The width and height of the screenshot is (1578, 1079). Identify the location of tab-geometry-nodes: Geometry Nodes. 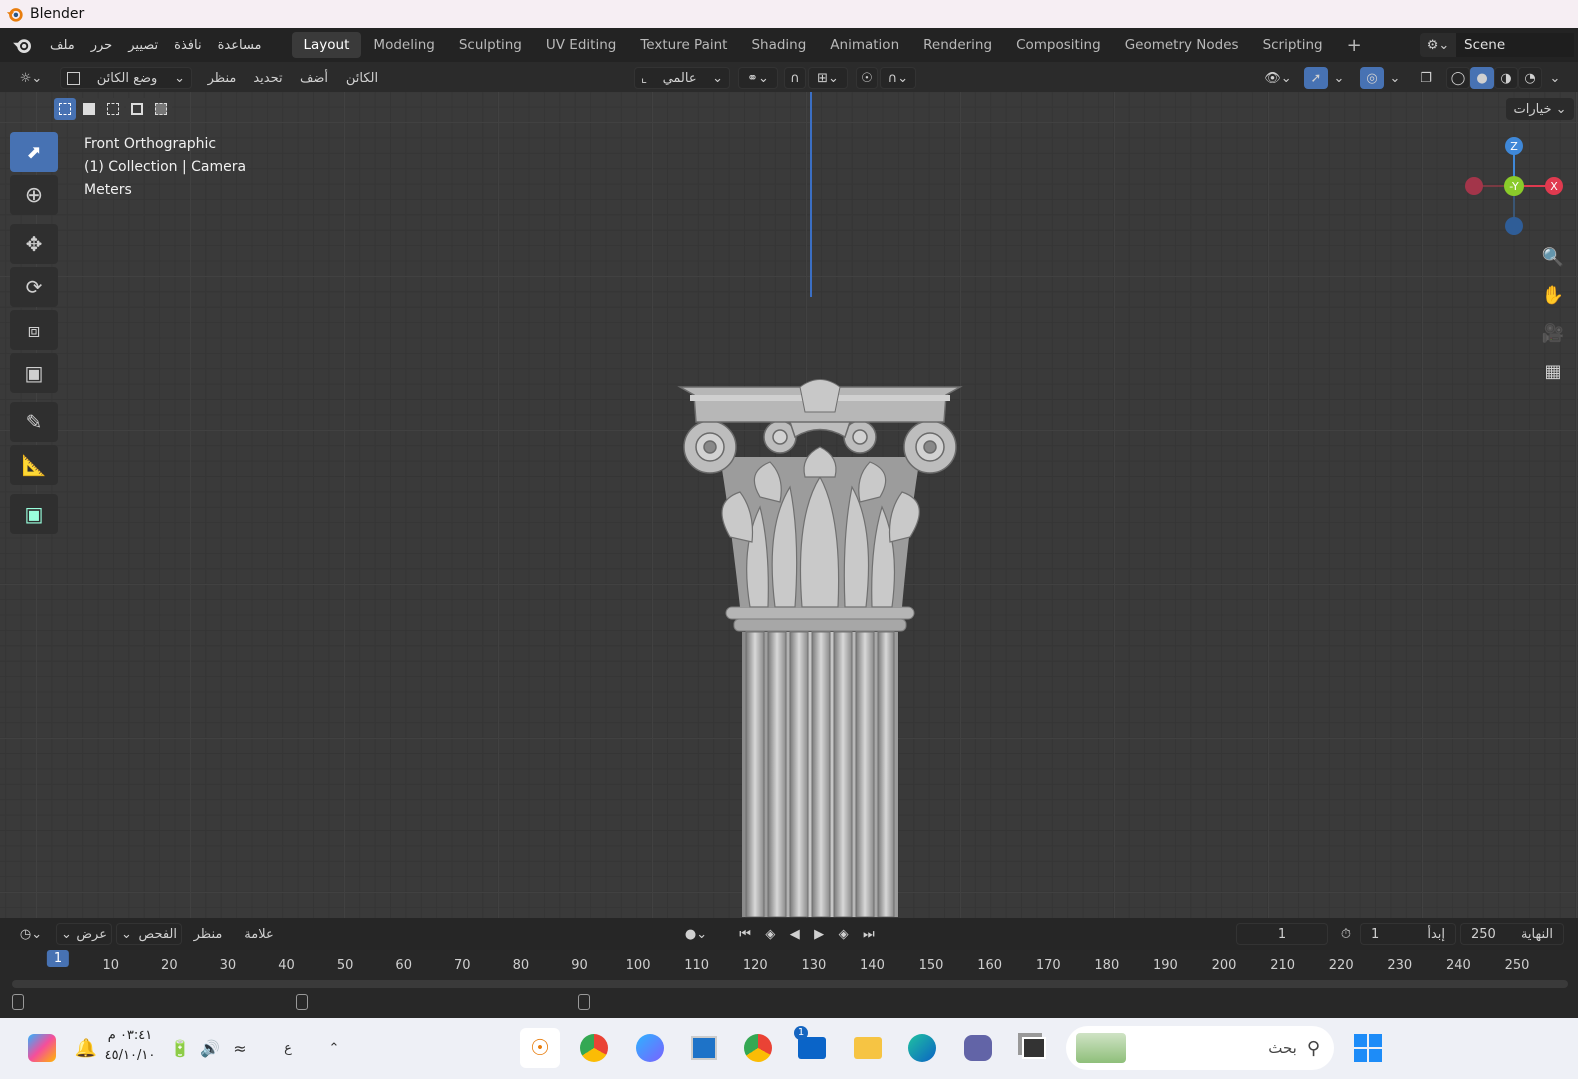
(1182, 45).